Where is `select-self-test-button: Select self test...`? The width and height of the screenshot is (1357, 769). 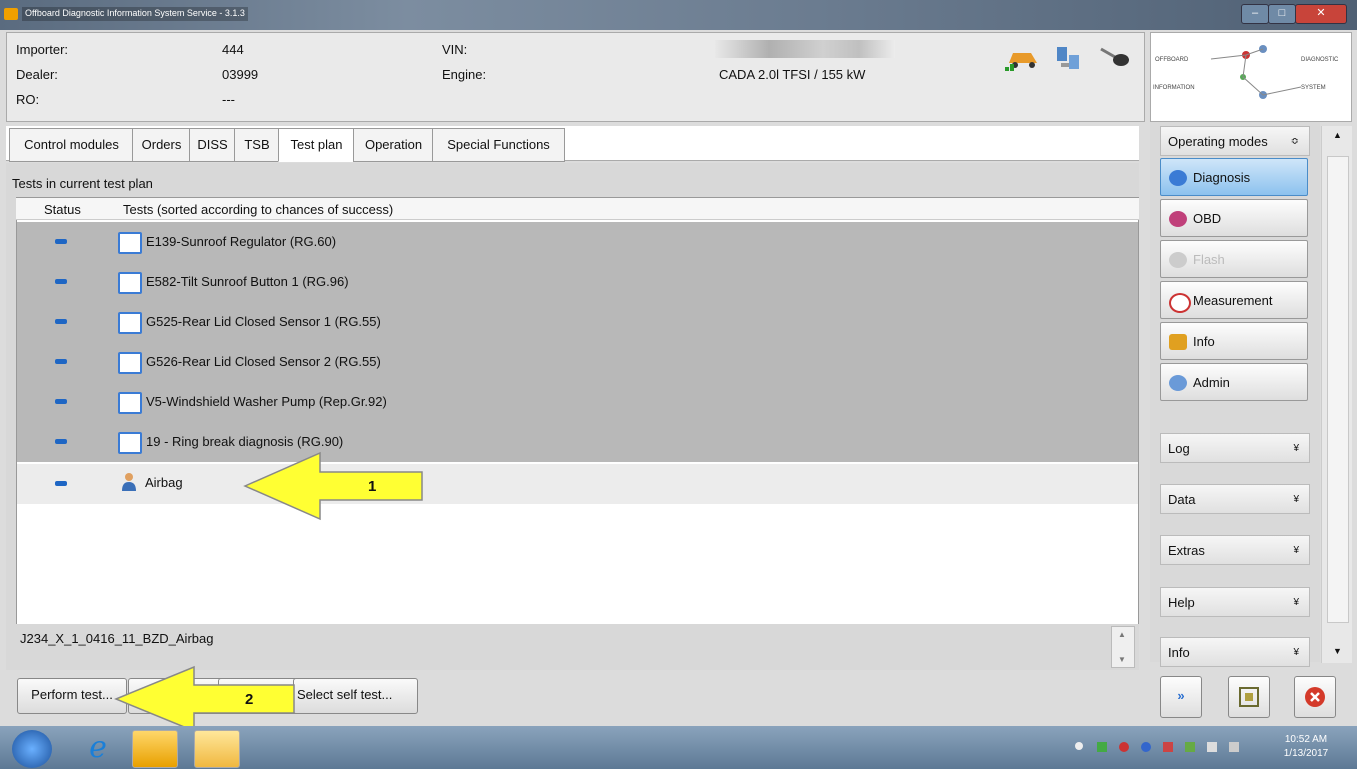 select-self-test-button: Select self test... is located at coordinates (355, 696).